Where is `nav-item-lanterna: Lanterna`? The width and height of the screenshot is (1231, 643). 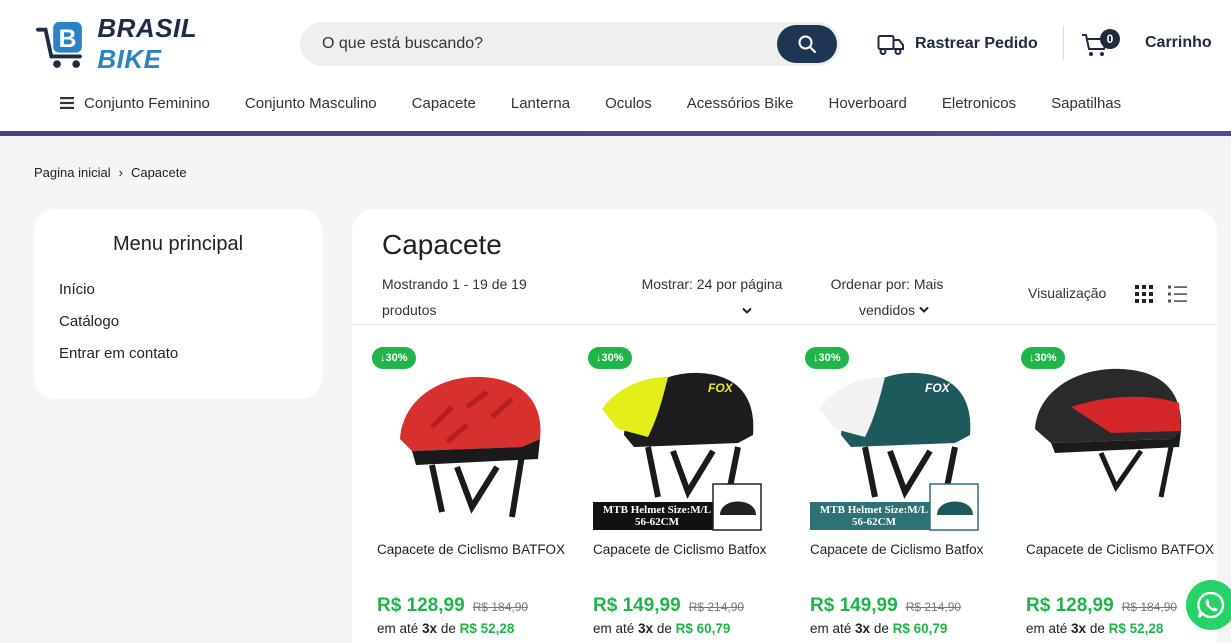 nav-item-lanterna: Lanterna is located at coordinates (540, 103).